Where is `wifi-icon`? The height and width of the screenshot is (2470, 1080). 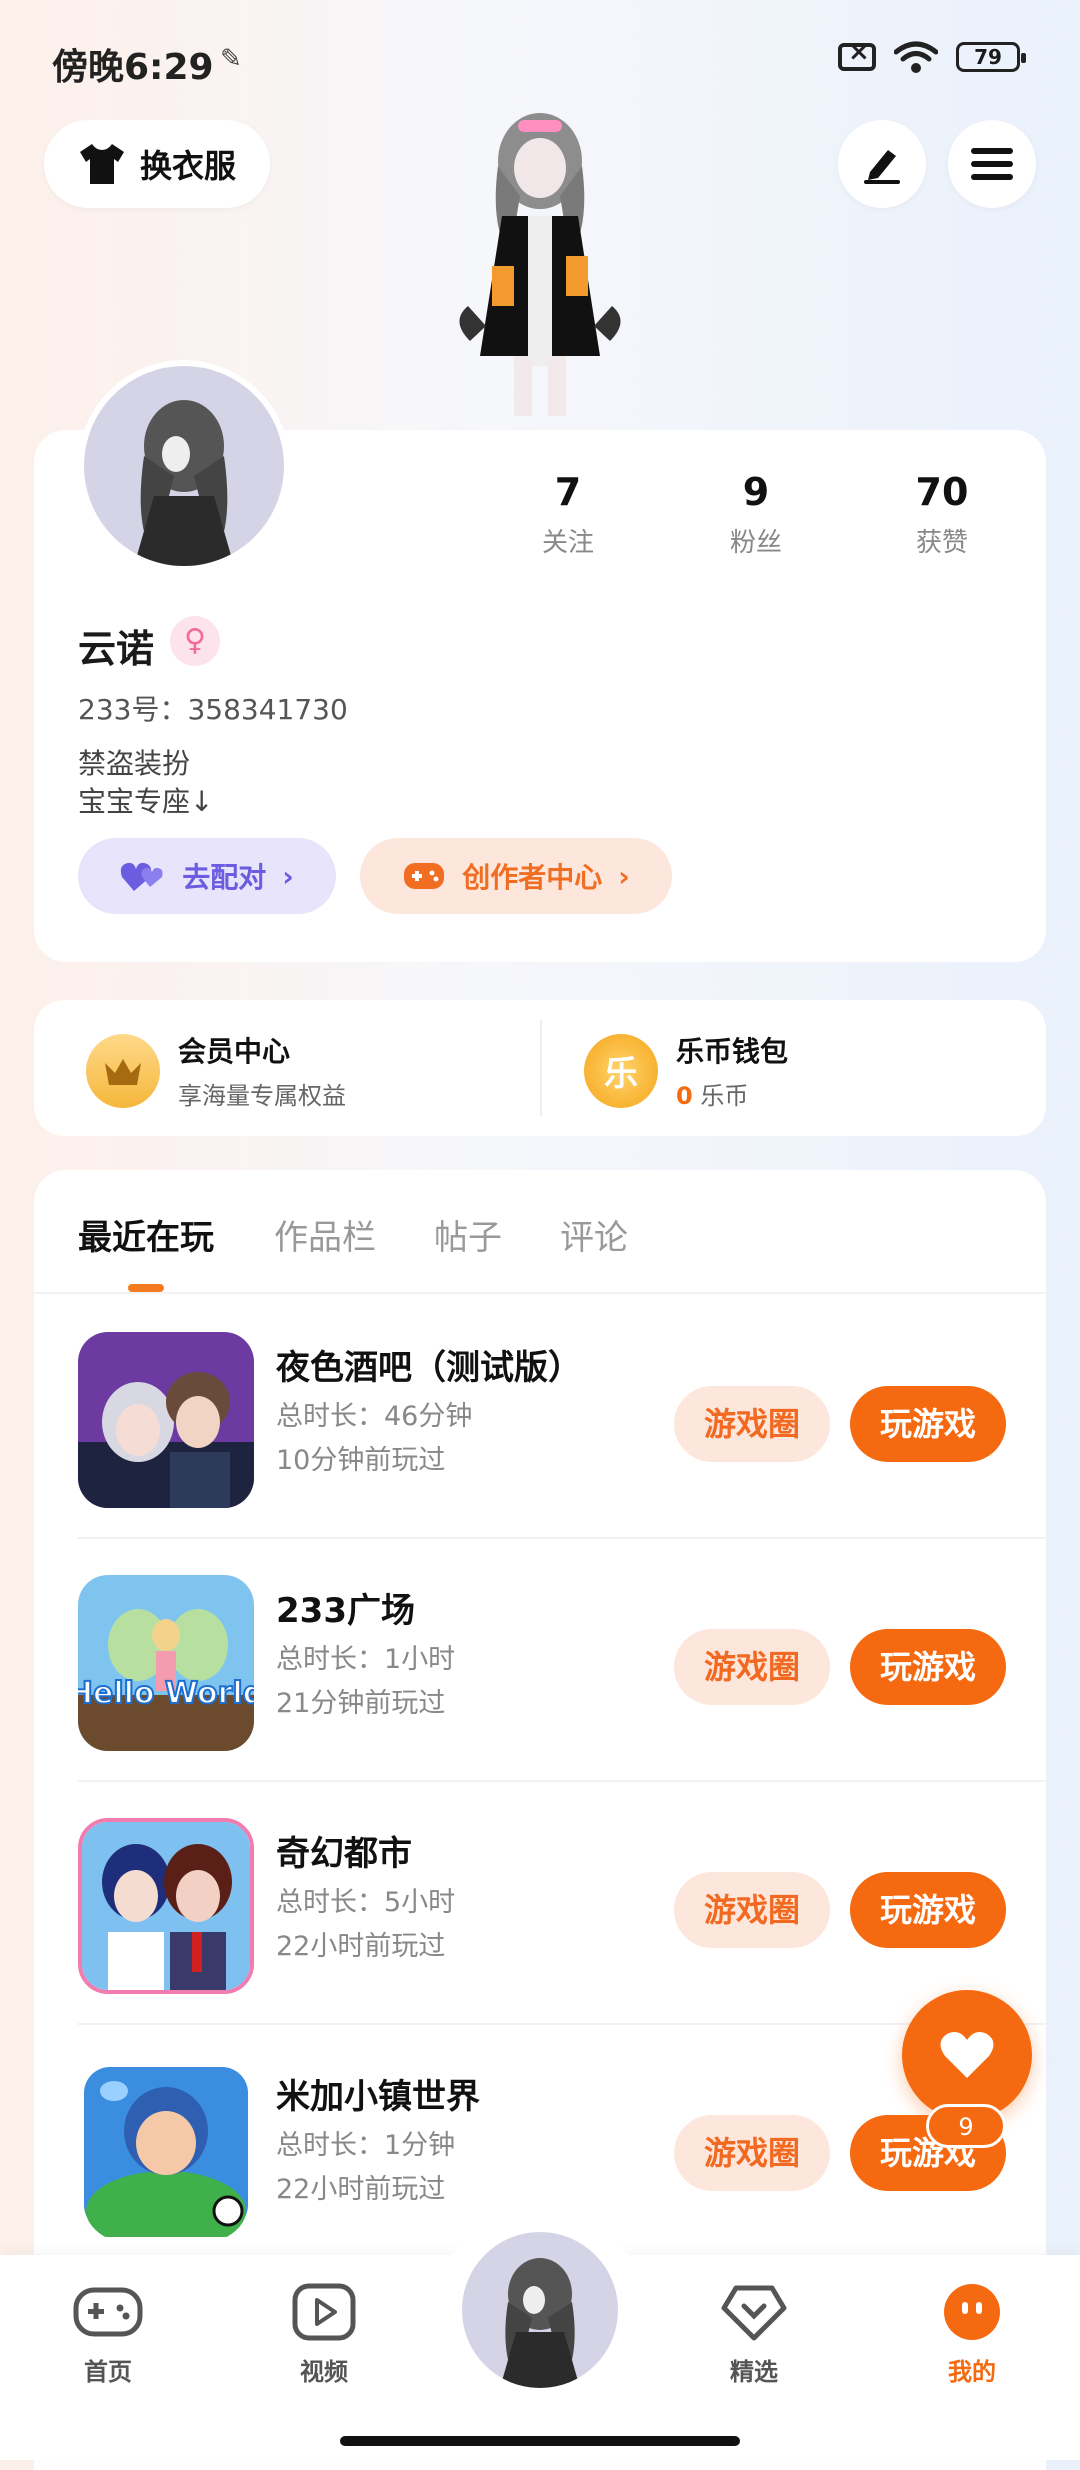
wifi-icon is located at coordinates (916, 57).